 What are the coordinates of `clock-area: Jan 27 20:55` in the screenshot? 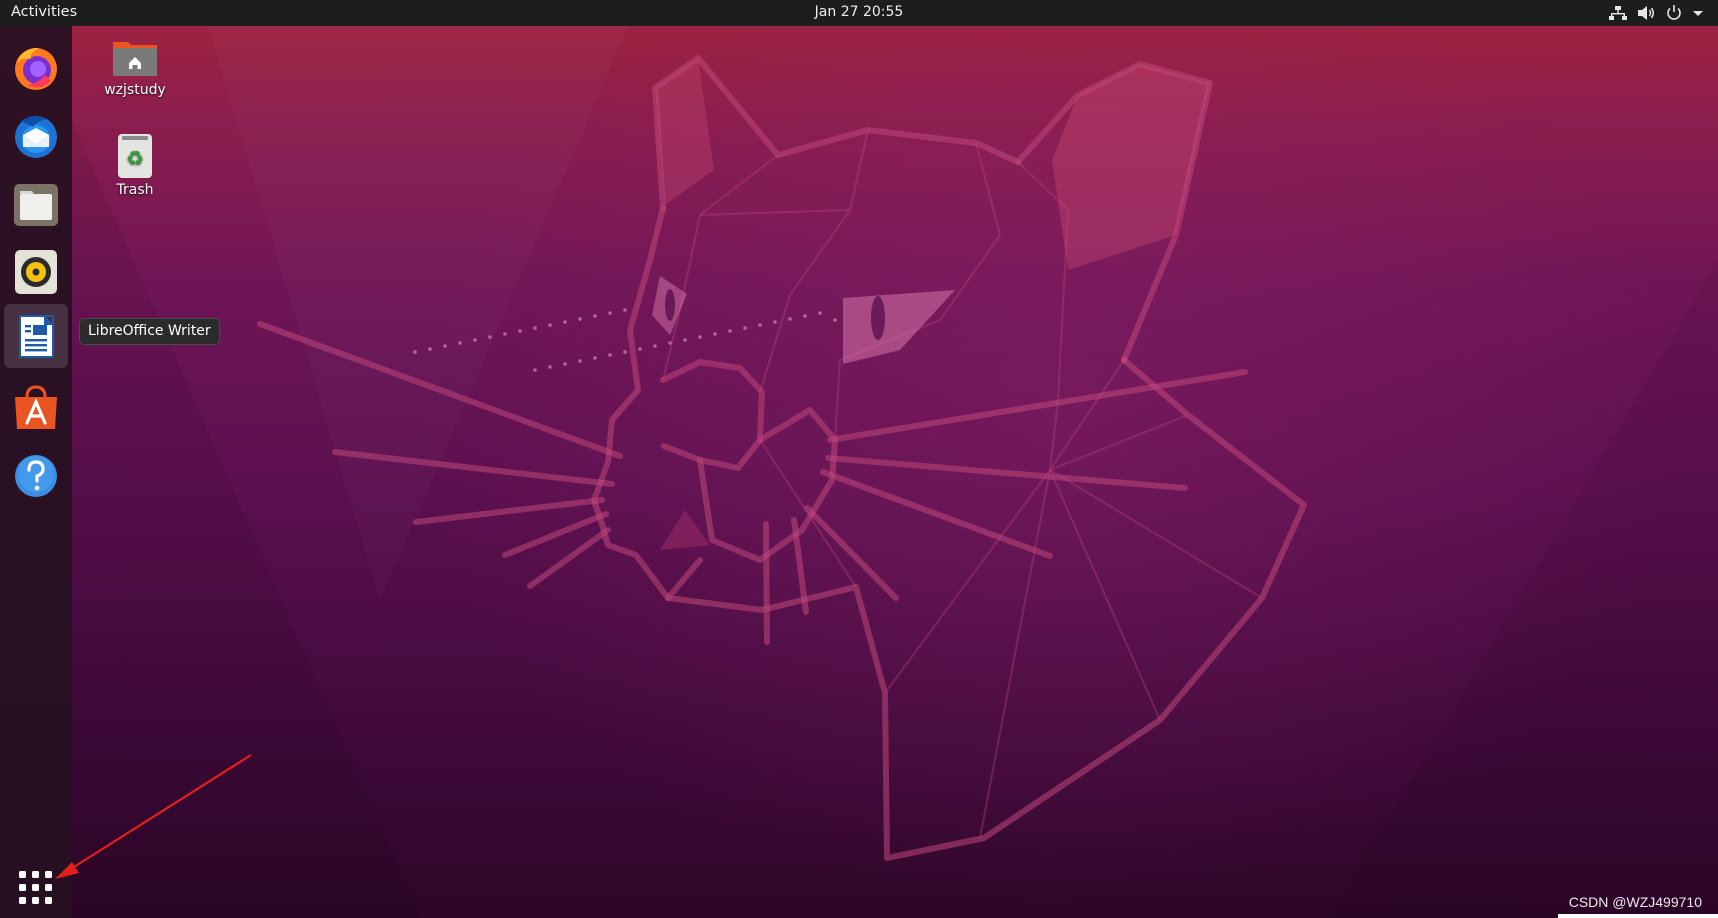 It's located at (859, 12).